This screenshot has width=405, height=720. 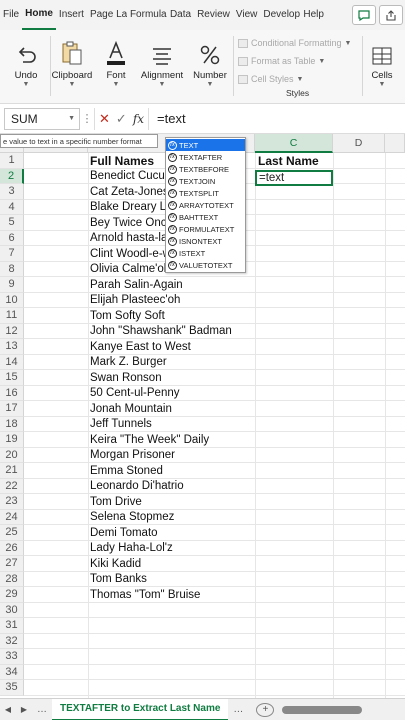 What do you see at coordinates (138, 119) in the screenshot?
I see `insert-function-button: fx` at bounding box center [138, 119].